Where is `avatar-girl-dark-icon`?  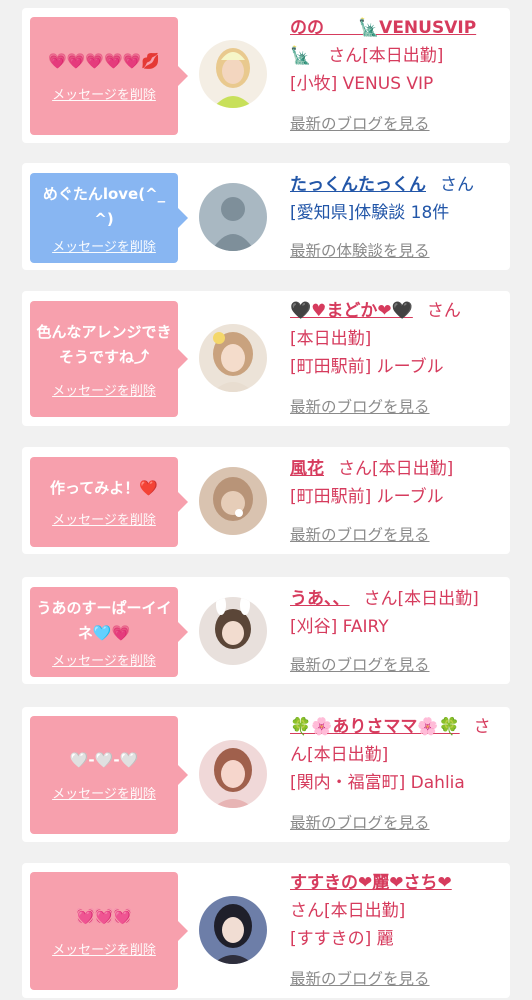
avatar-girl-dark-icon is located at coordinates (233, 930).